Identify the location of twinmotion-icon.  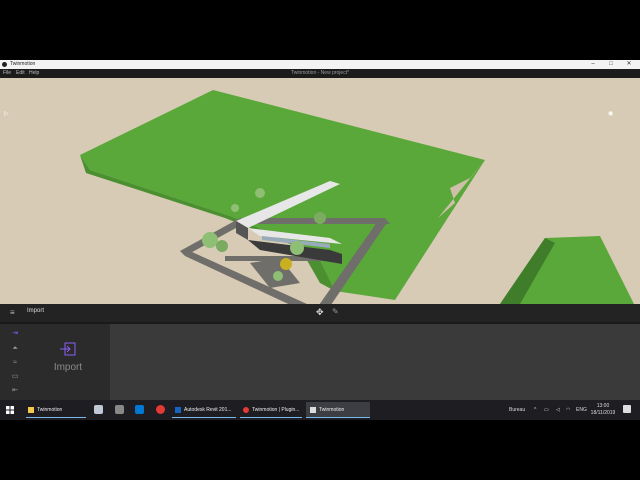
(313, 409).